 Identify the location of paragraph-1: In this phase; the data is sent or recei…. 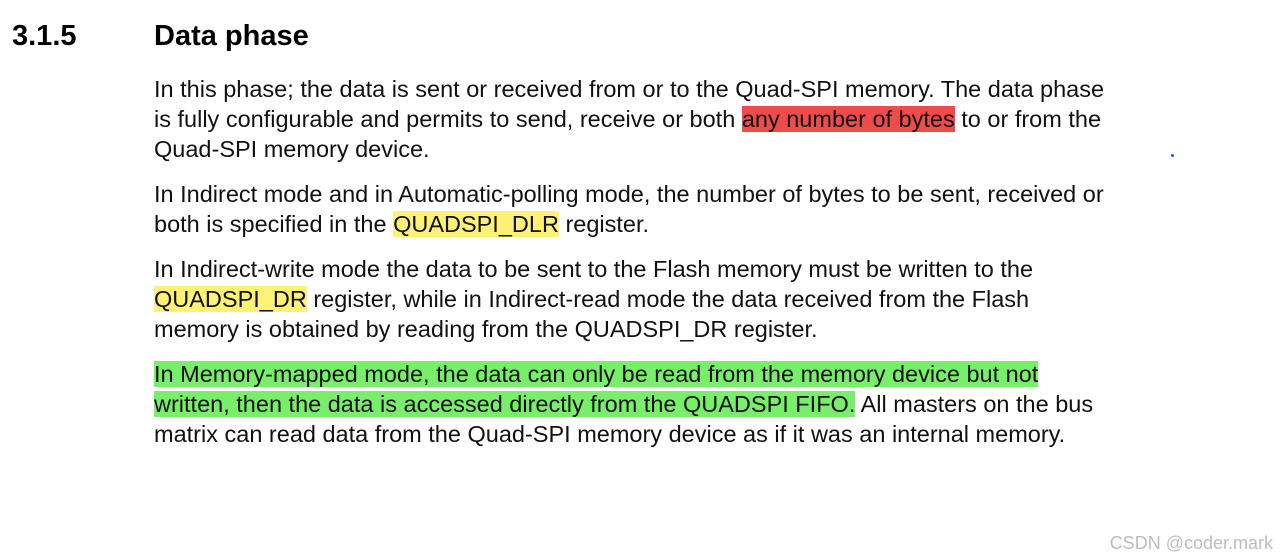
(694, 119).